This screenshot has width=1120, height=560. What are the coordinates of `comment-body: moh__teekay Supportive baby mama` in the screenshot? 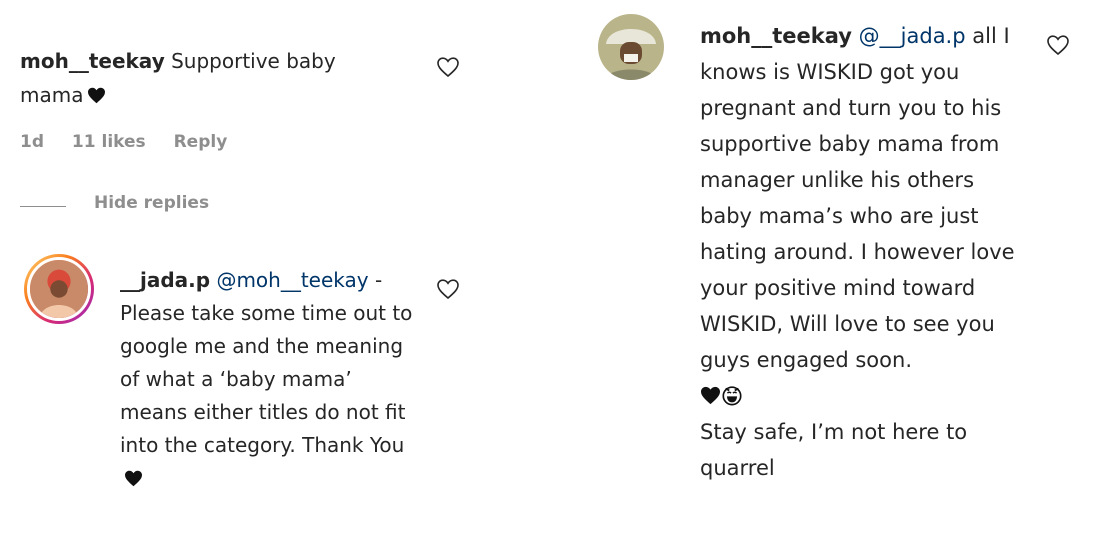 It's located at (210, 78).